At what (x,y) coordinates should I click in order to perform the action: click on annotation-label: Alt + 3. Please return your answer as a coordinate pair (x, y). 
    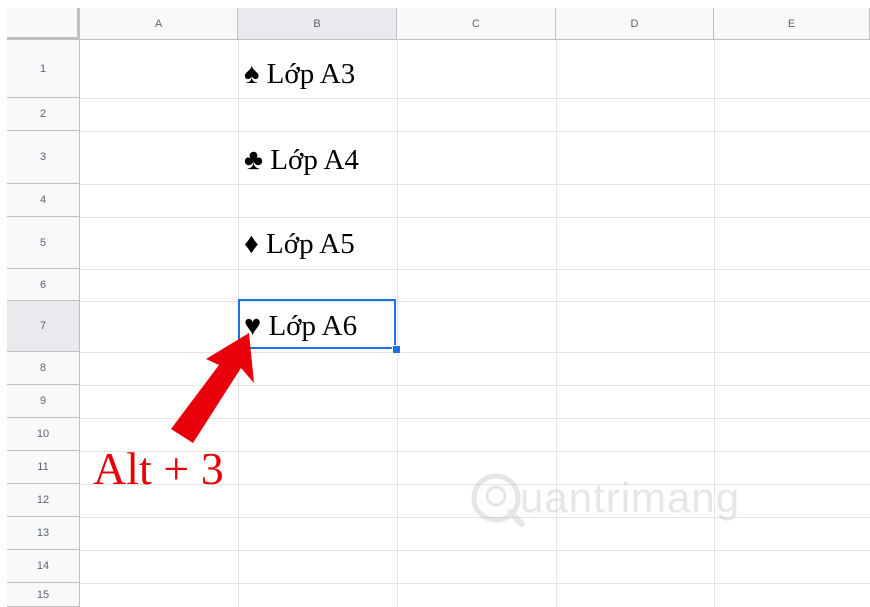
    Looking at the image, I should click on (158, 468).